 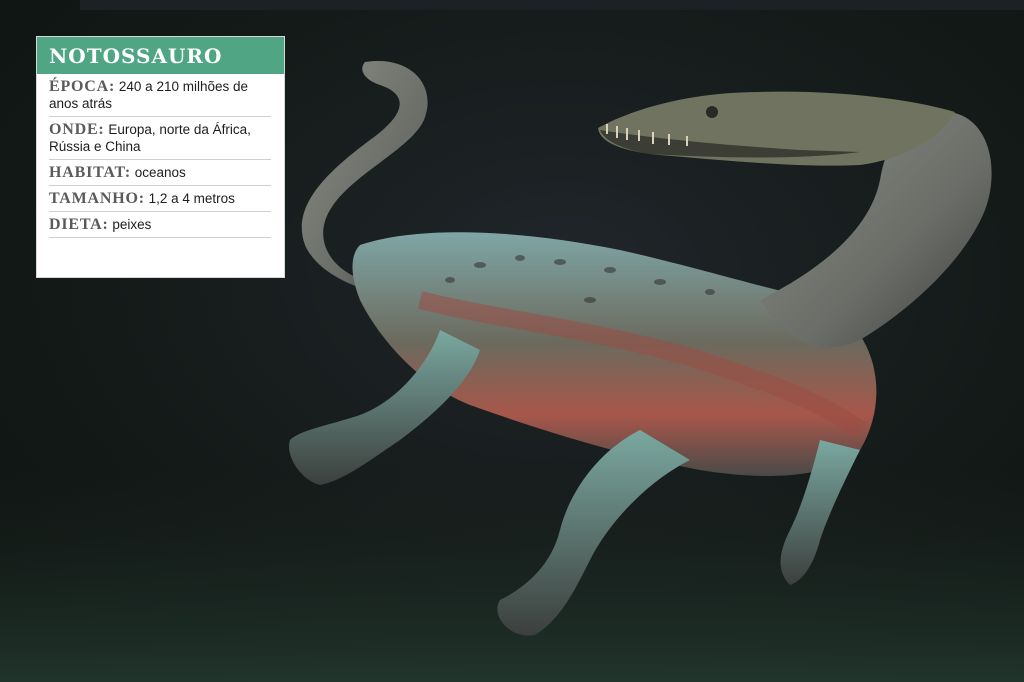 What do you see at coordinates (77, 129) in the screenshot?
I see `fact-label: ONDE:` at bounding box center [77, 129].